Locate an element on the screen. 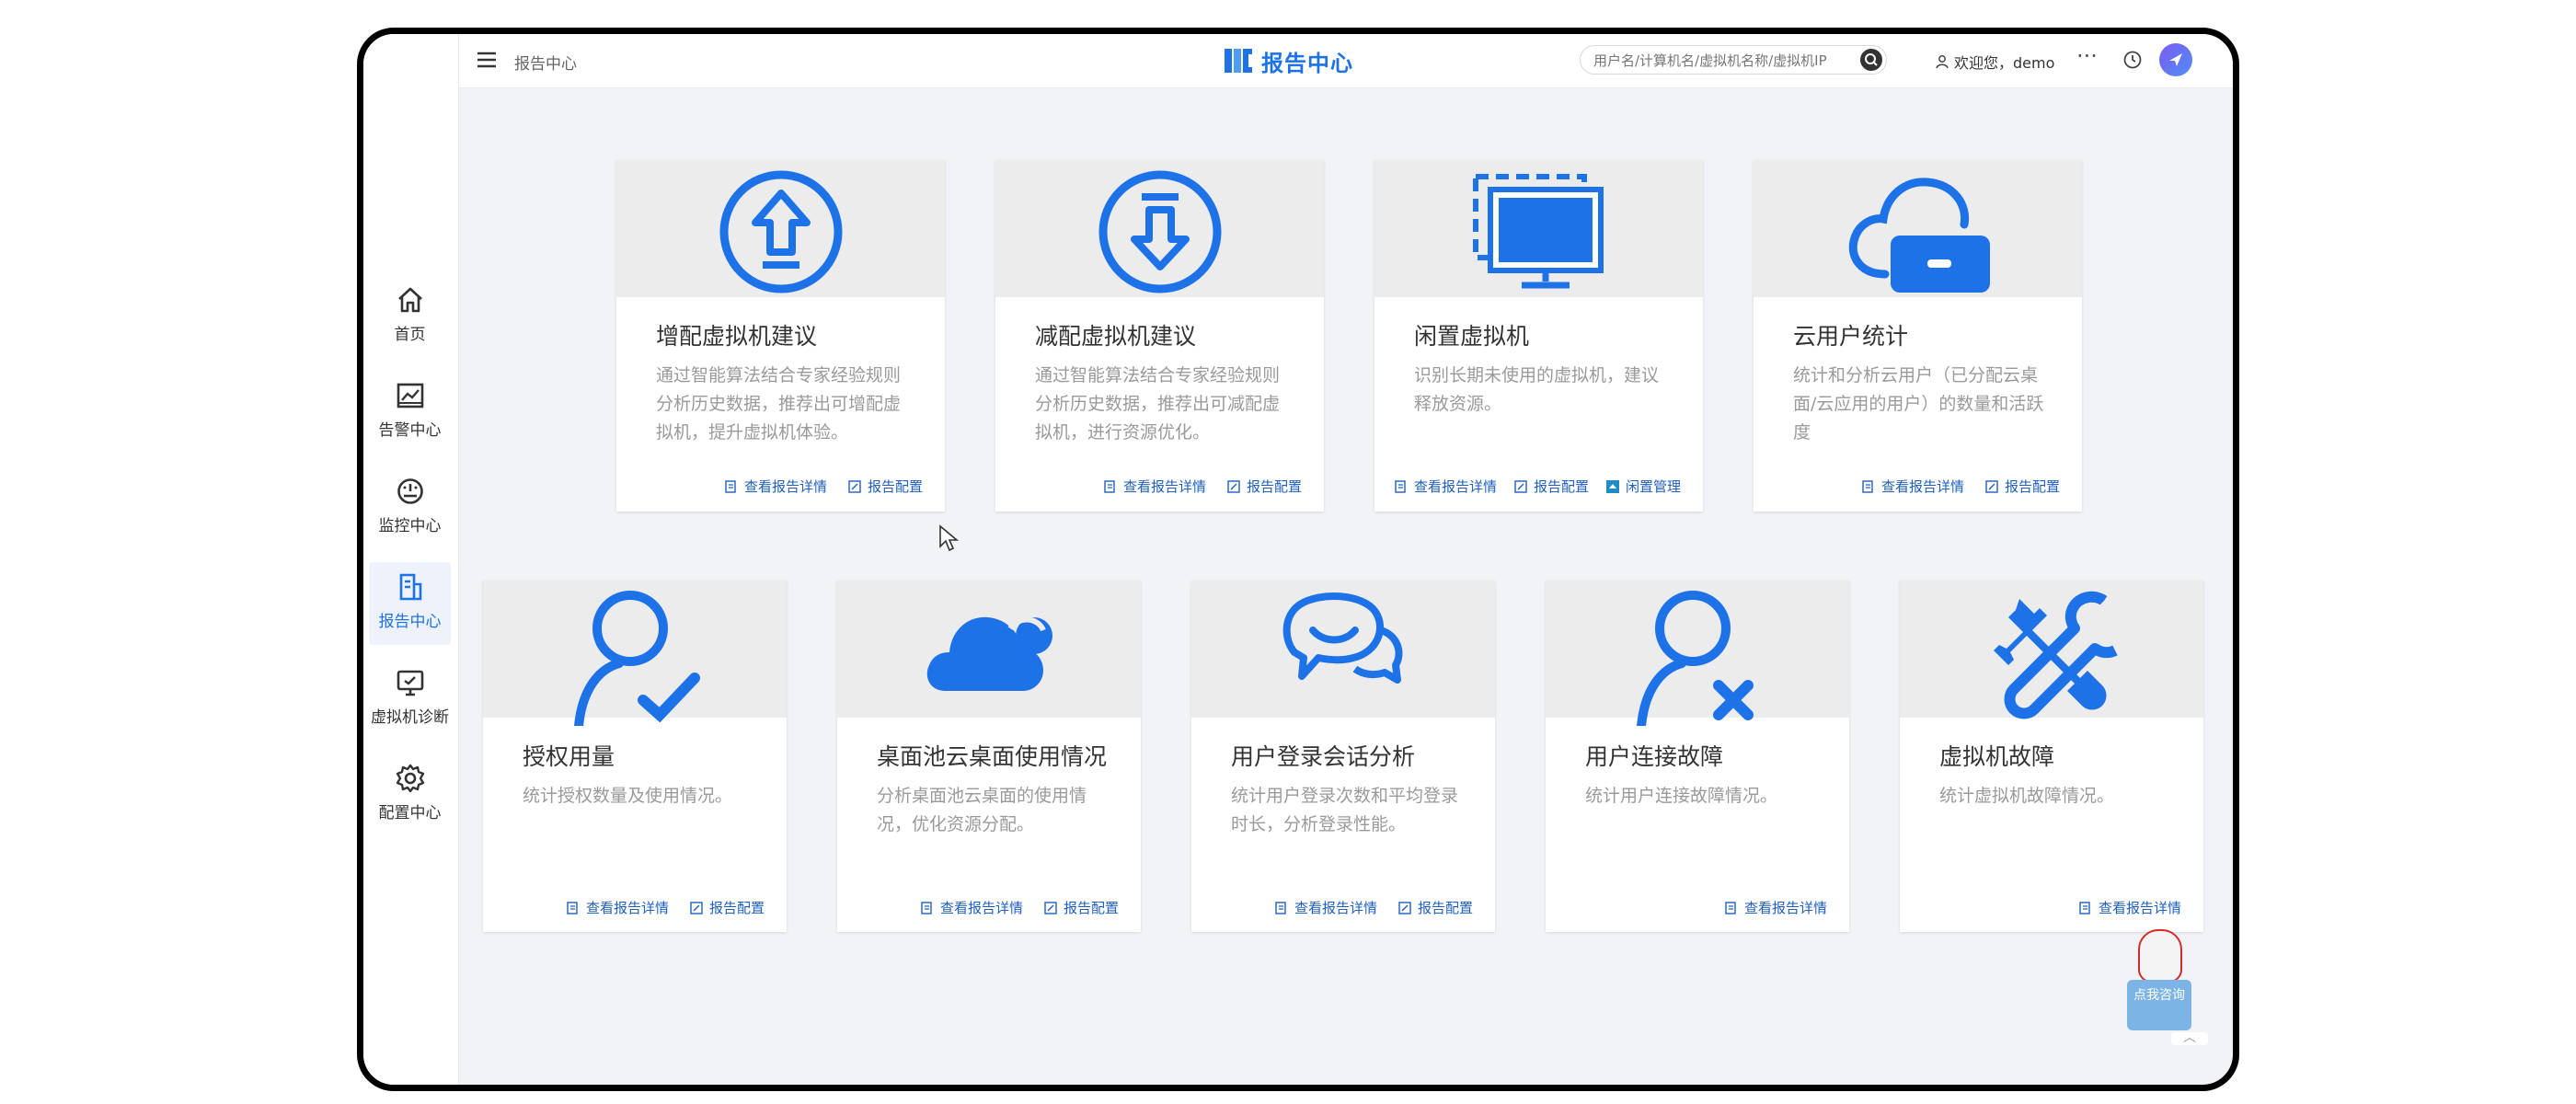  app-title: 报告中心 is located at coordinates (1307, 63).